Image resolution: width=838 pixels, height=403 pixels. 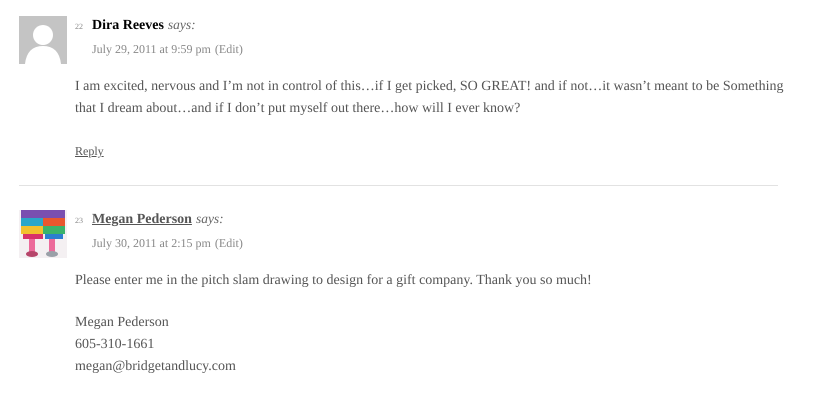 I want to click on avatar-icon, so click(x=43, y=40).